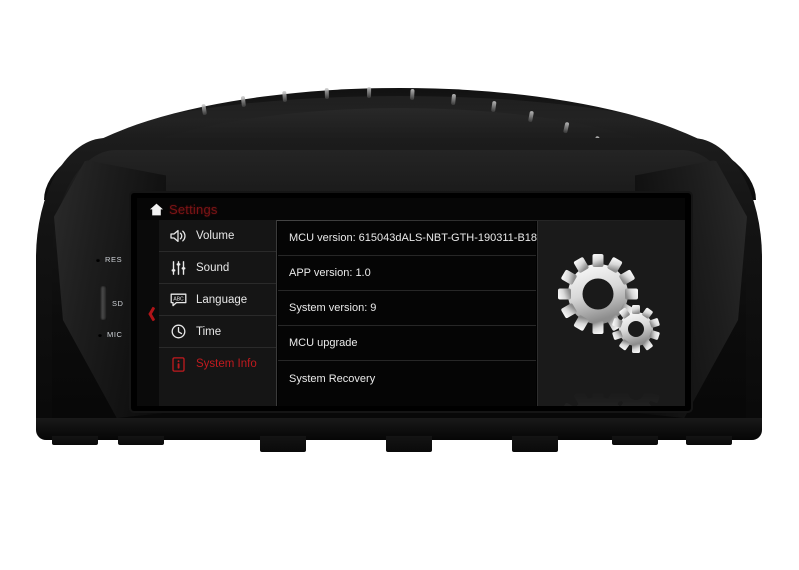 The width and height of the screenshot is (799, 570). What do you see at coordinates (118, 303) in the screenshot?
I see `sd-label: SD` at bounding box center [118, 303].